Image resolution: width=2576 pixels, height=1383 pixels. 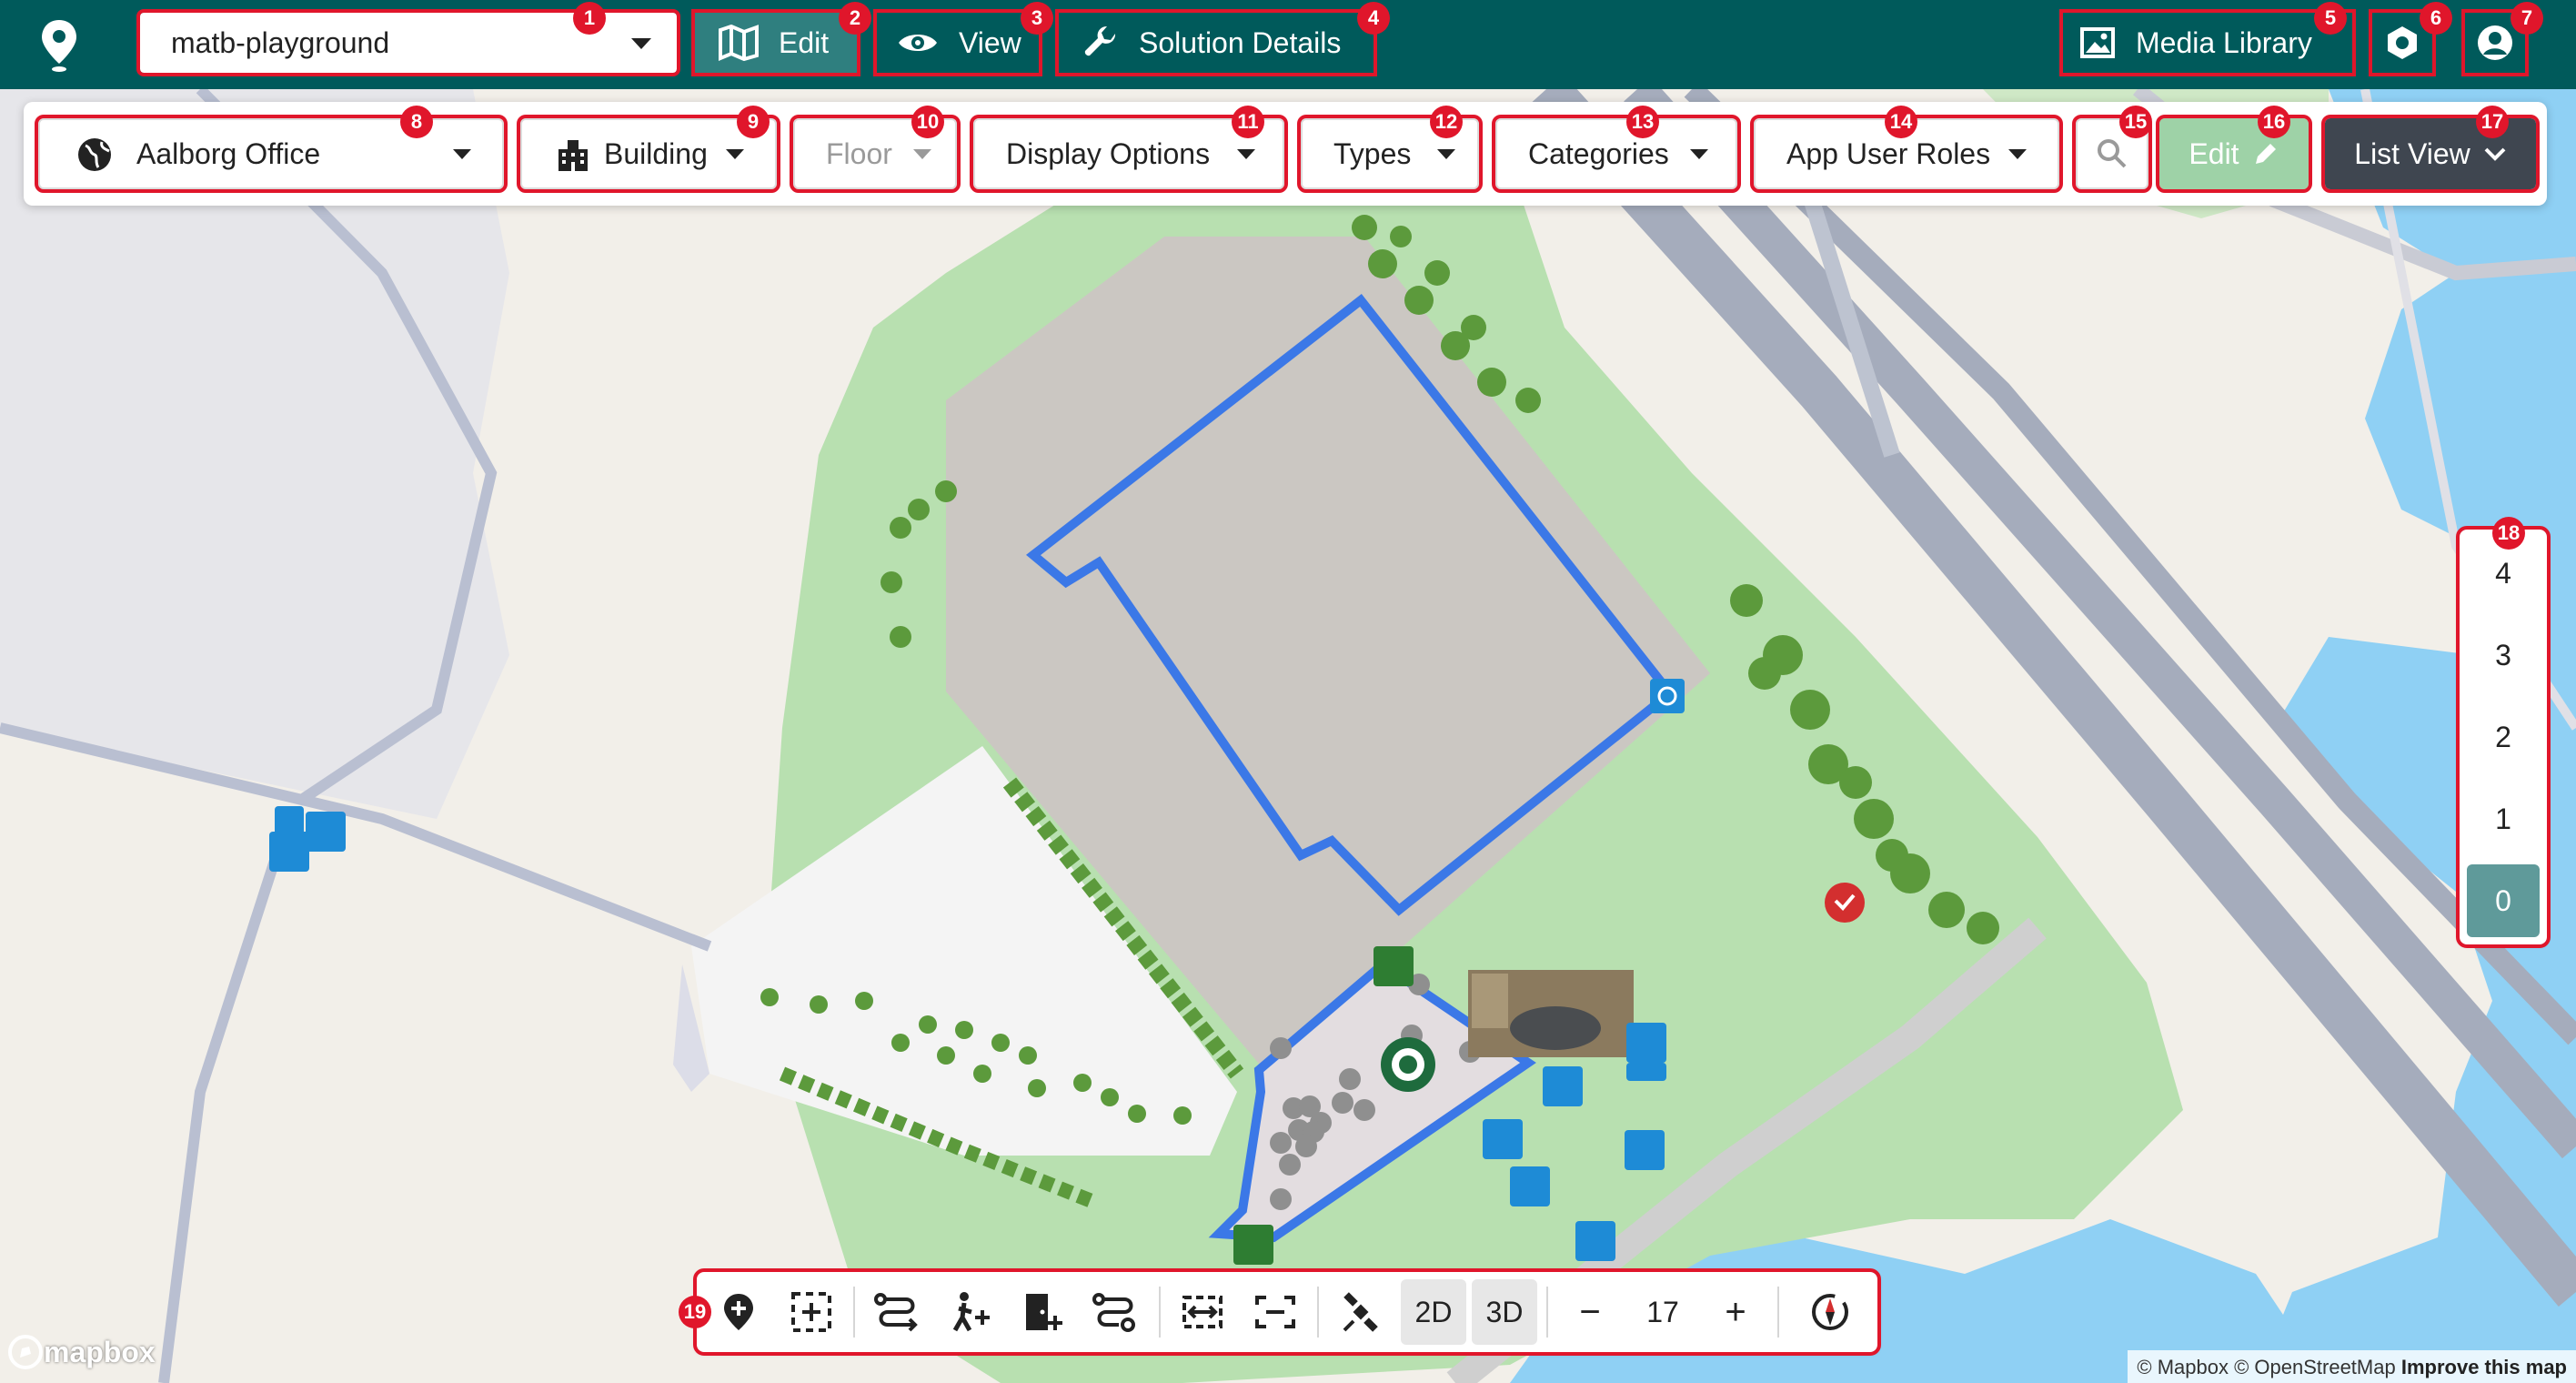 What do you see at coordinates (2508, 534) in the screenshot?
I see `annotation-badge: 18` at bounding box center [2508, 534].